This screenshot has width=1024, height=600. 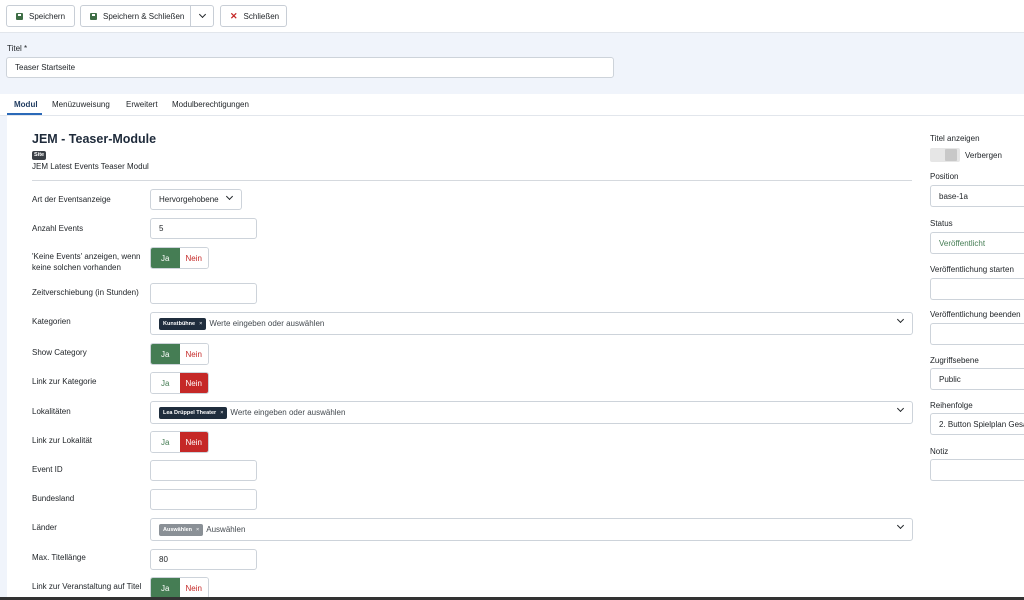 What do you see at coordinates (210, 104) in the screenshot?
I see `tab-modulberechtigungen: Modulberechtigungen` at bounding box center [210, 104].